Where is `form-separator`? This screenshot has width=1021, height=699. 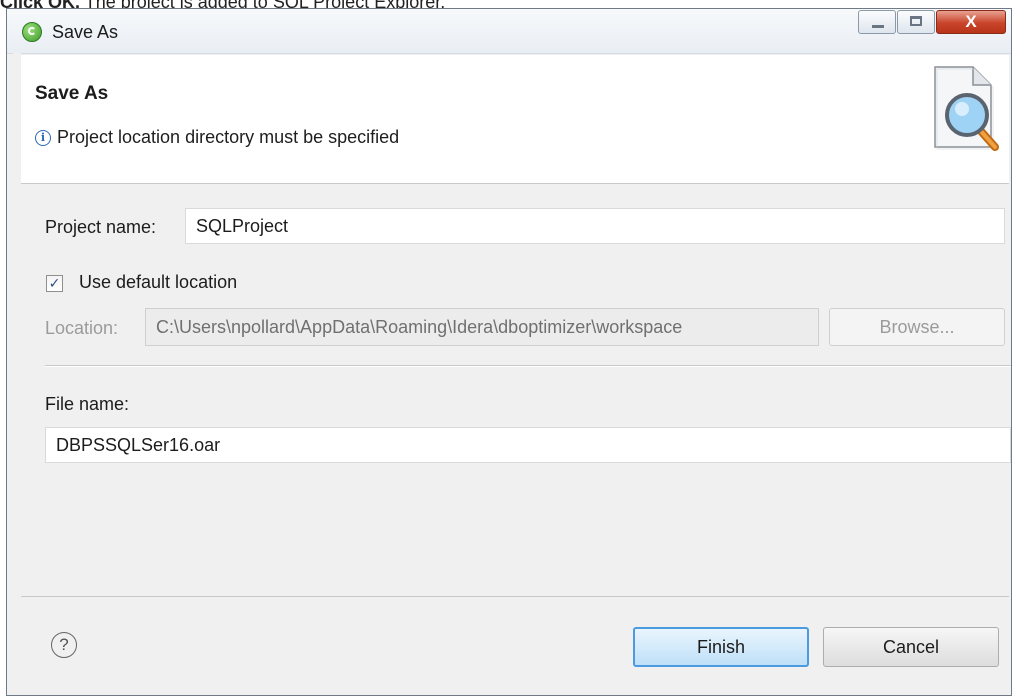
form-separator is located at coordinates (528, 366).